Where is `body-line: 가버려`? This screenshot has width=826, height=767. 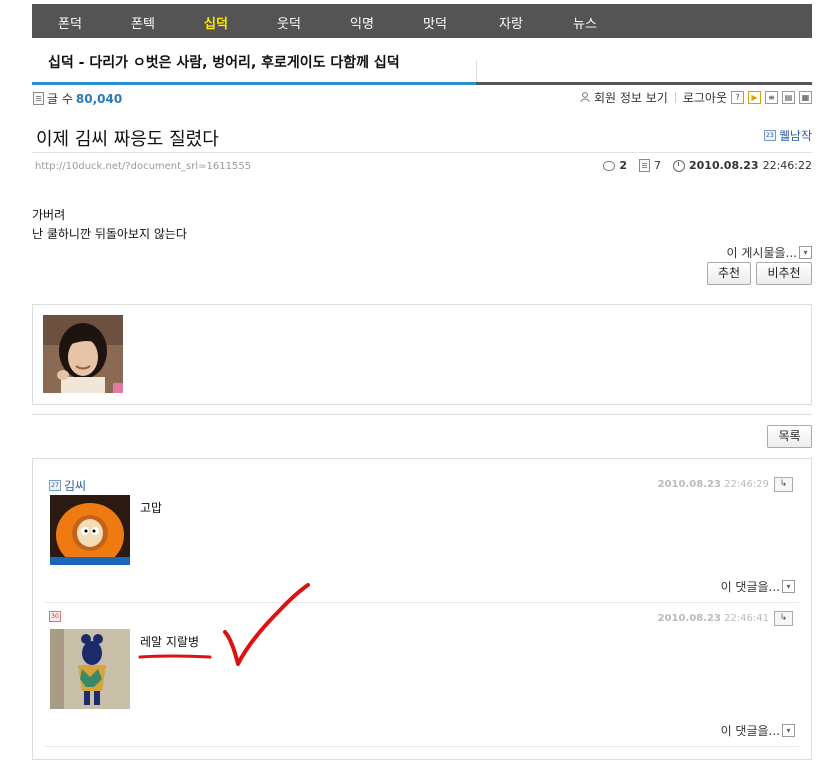 body-line: 가버려 is located at coordinates (49, 215).